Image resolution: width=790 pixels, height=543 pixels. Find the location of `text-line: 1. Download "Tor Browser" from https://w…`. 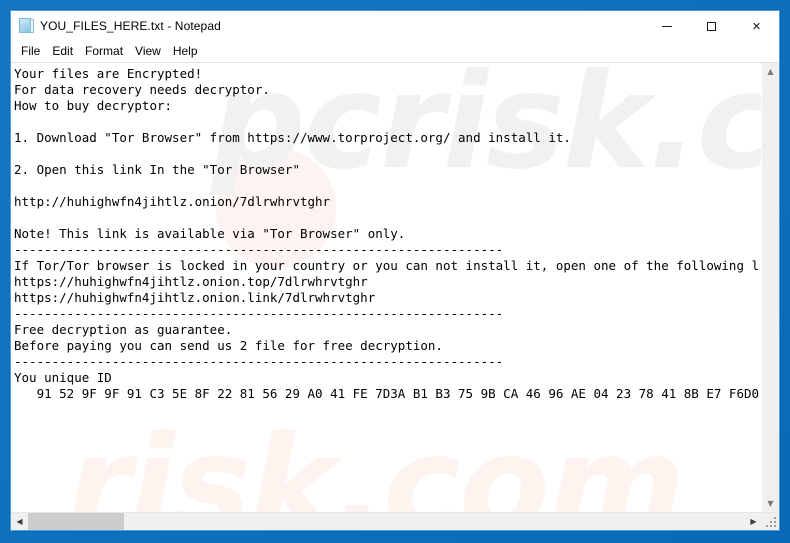

text-line: 1. Download "Tor Browser" from https://w… is located at coordinates (292, 137).